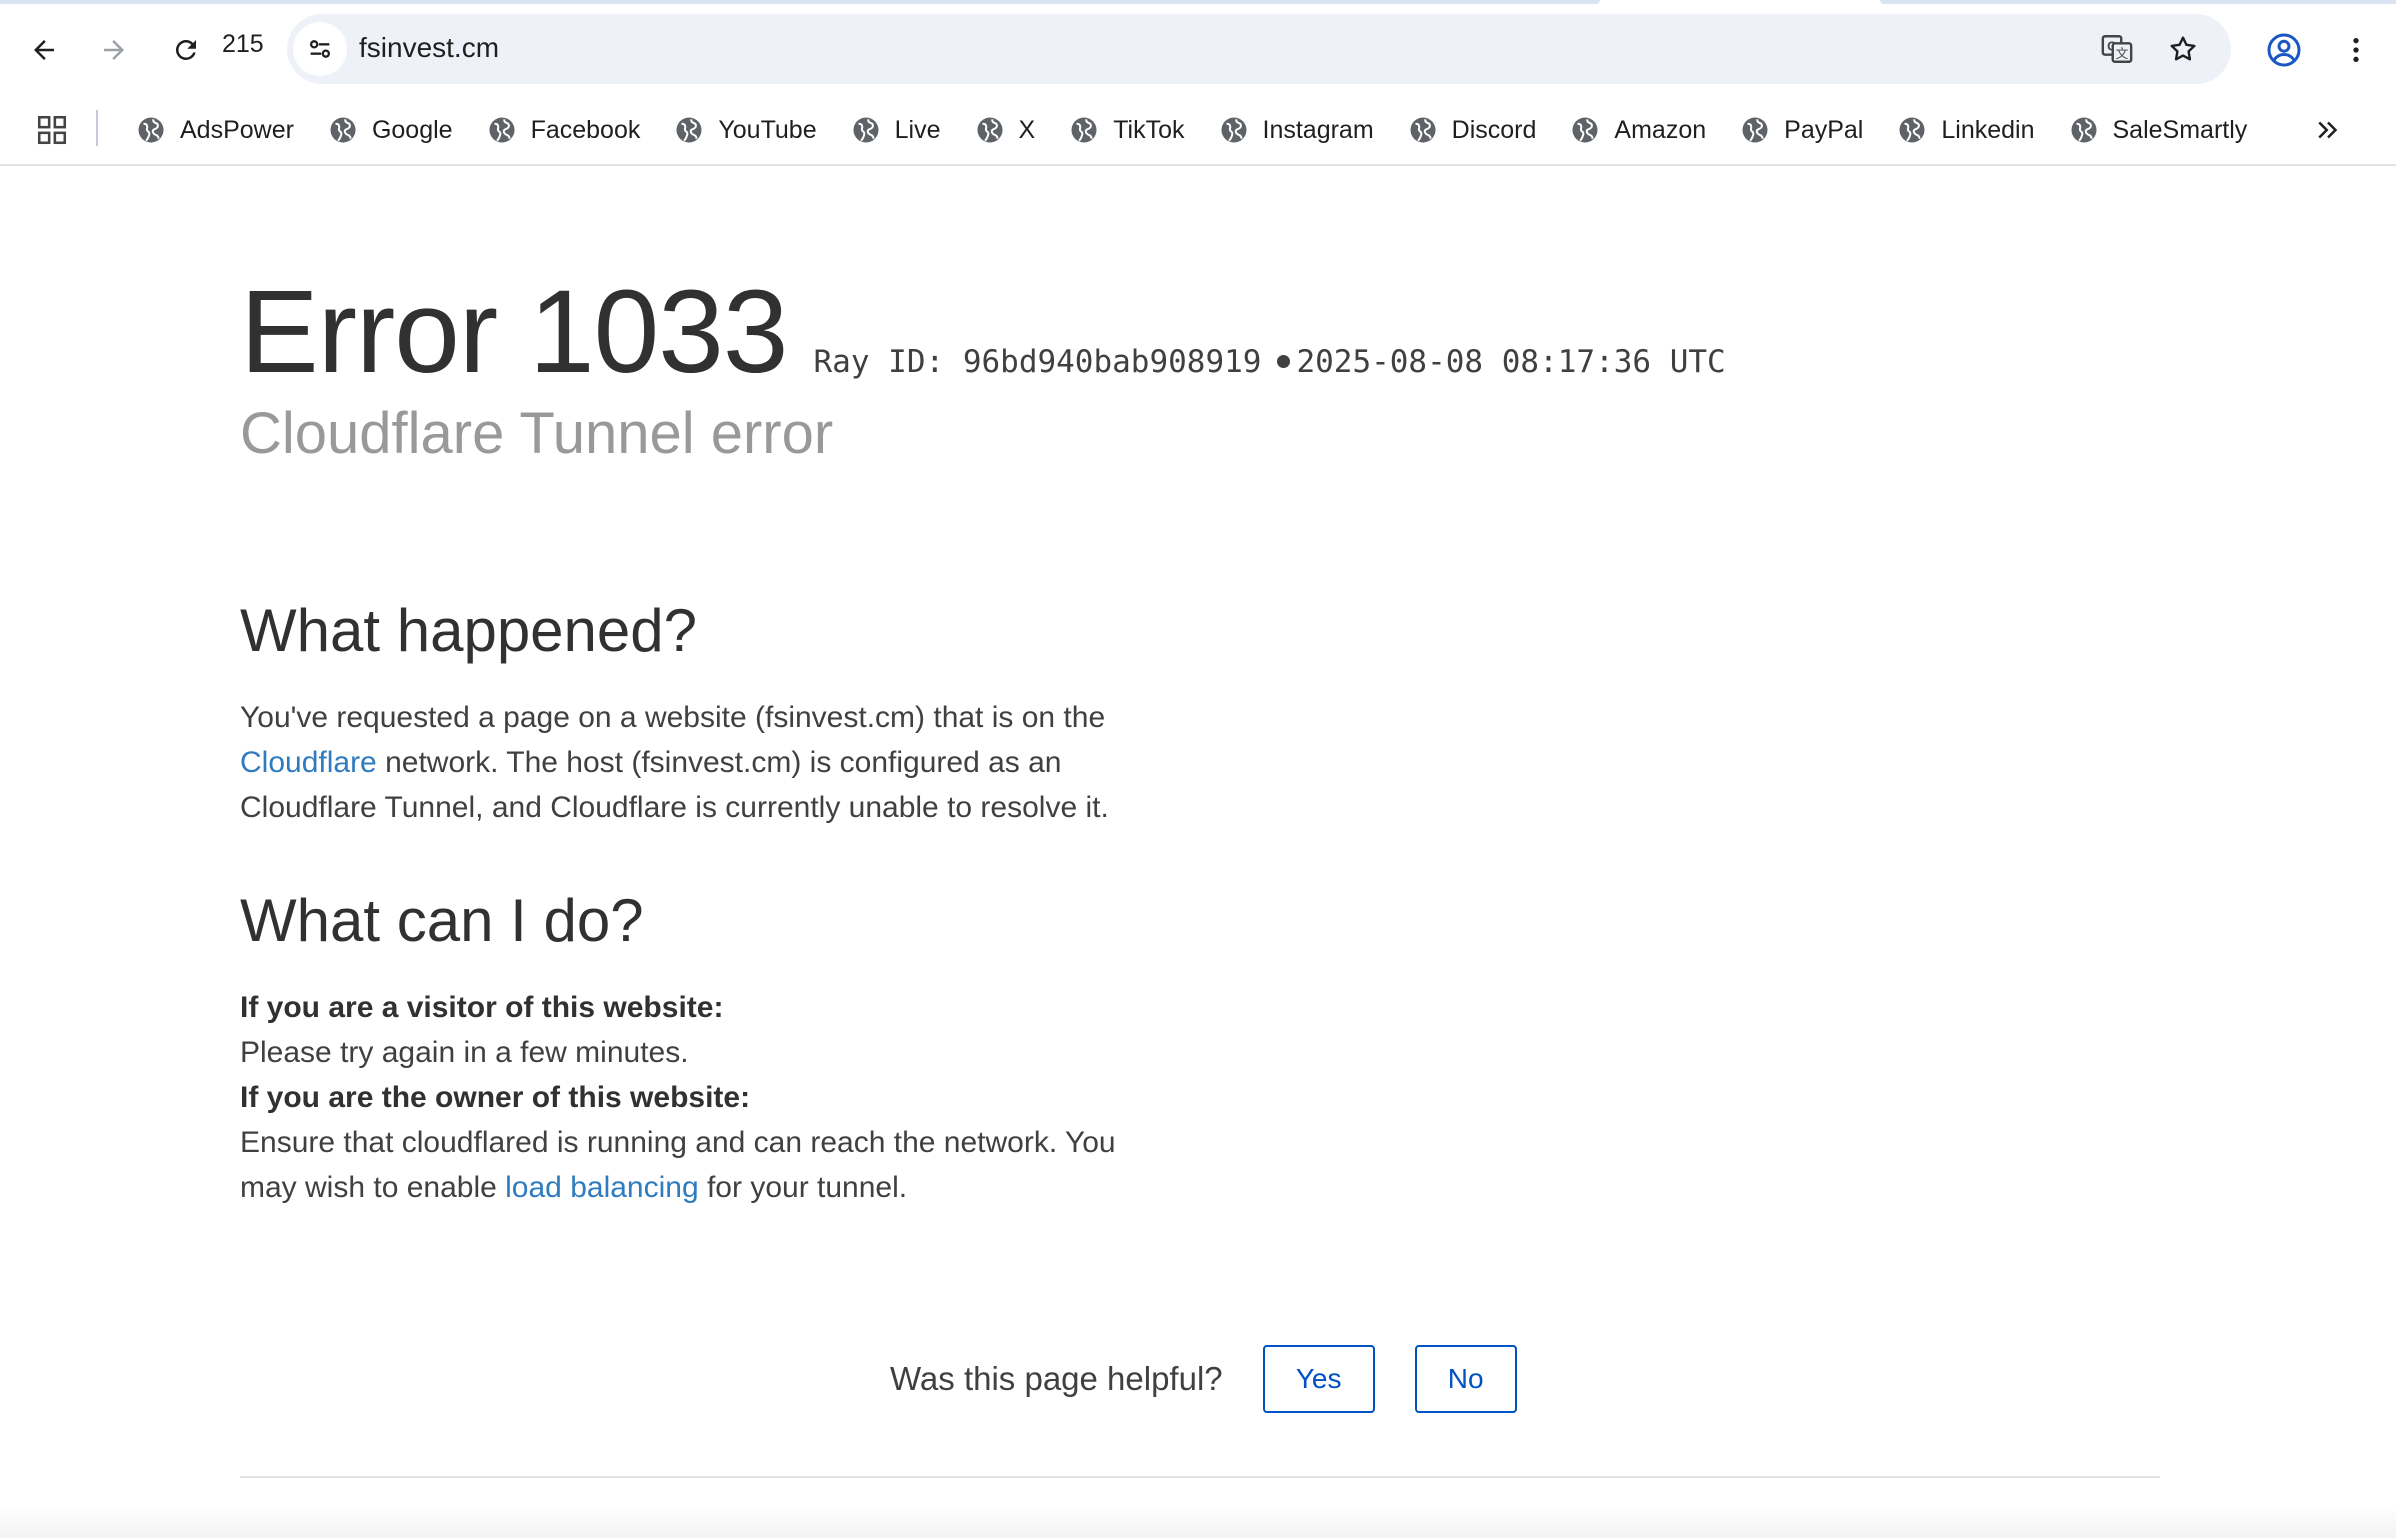  What do you see at coordinates (585, 129) in the screenshot?
I see `bookmark-label: Facebook` at bounding box center [585, 129].